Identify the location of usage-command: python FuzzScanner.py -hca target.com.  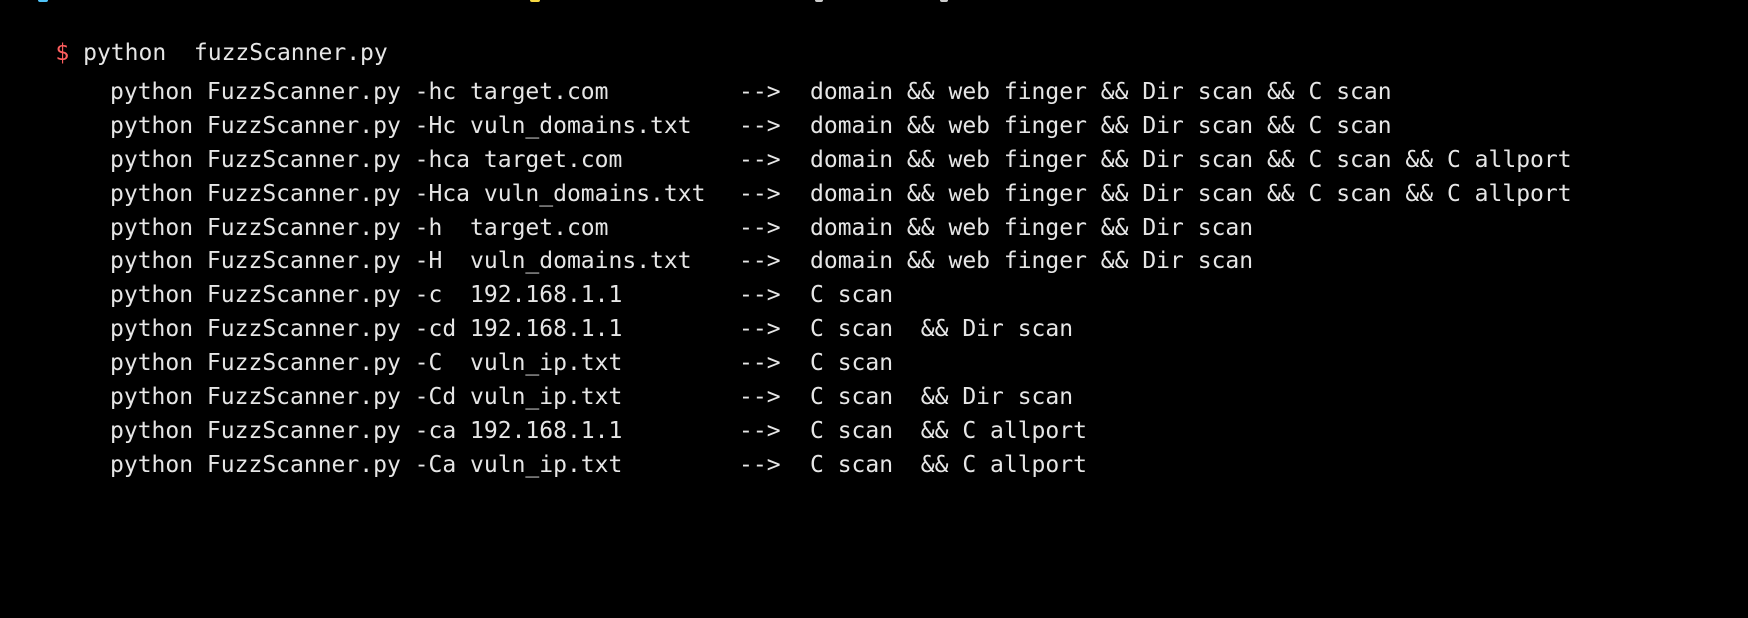
(366, 159).